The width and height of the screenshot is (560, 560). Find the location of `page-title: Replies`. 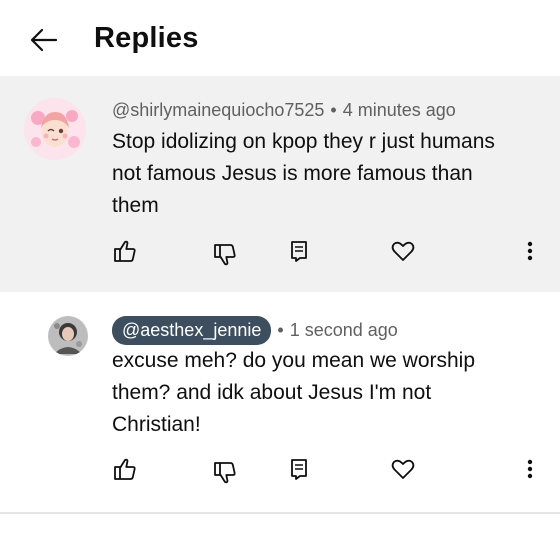

page-title: Replies is located at coordinates (146, 38).